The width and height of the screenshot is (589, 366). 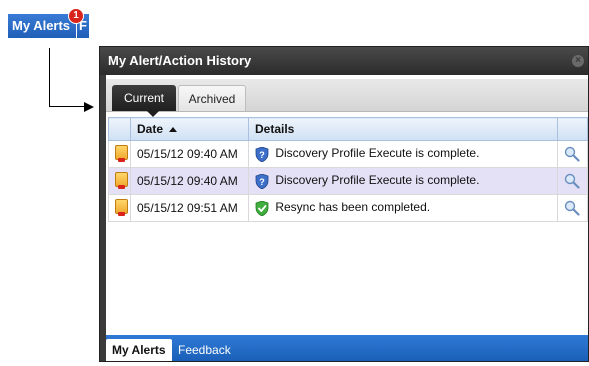 What do you see at coordinates (572, 129) in the screenshot?
I see `action-column-header` at bounding box center [572, 129].